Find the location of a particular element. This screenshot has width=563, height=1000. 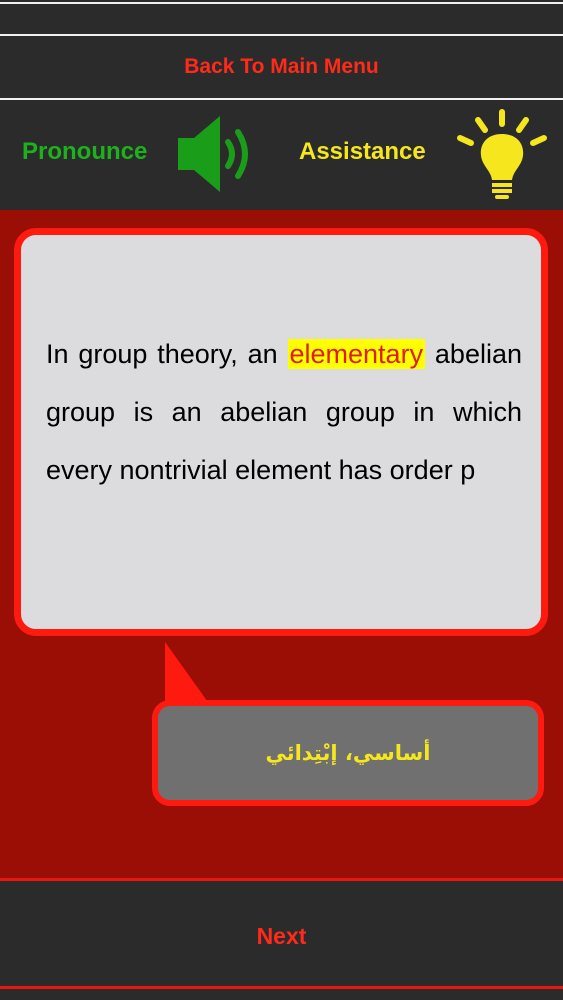

top-divider is located at coordinates (281, 3).